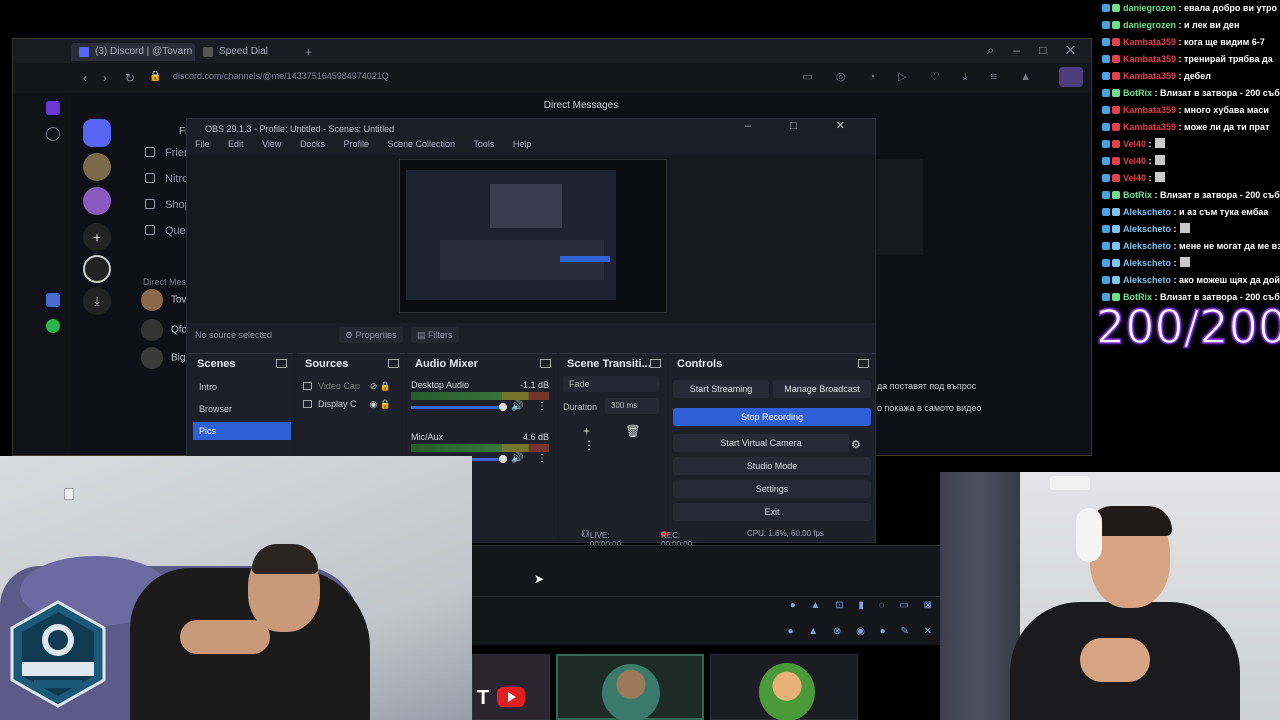 This screenshot has width=1280, height=720. Describe the element at coordinates (457, 407) in the screenshot. I see `volume-slider` at that location.